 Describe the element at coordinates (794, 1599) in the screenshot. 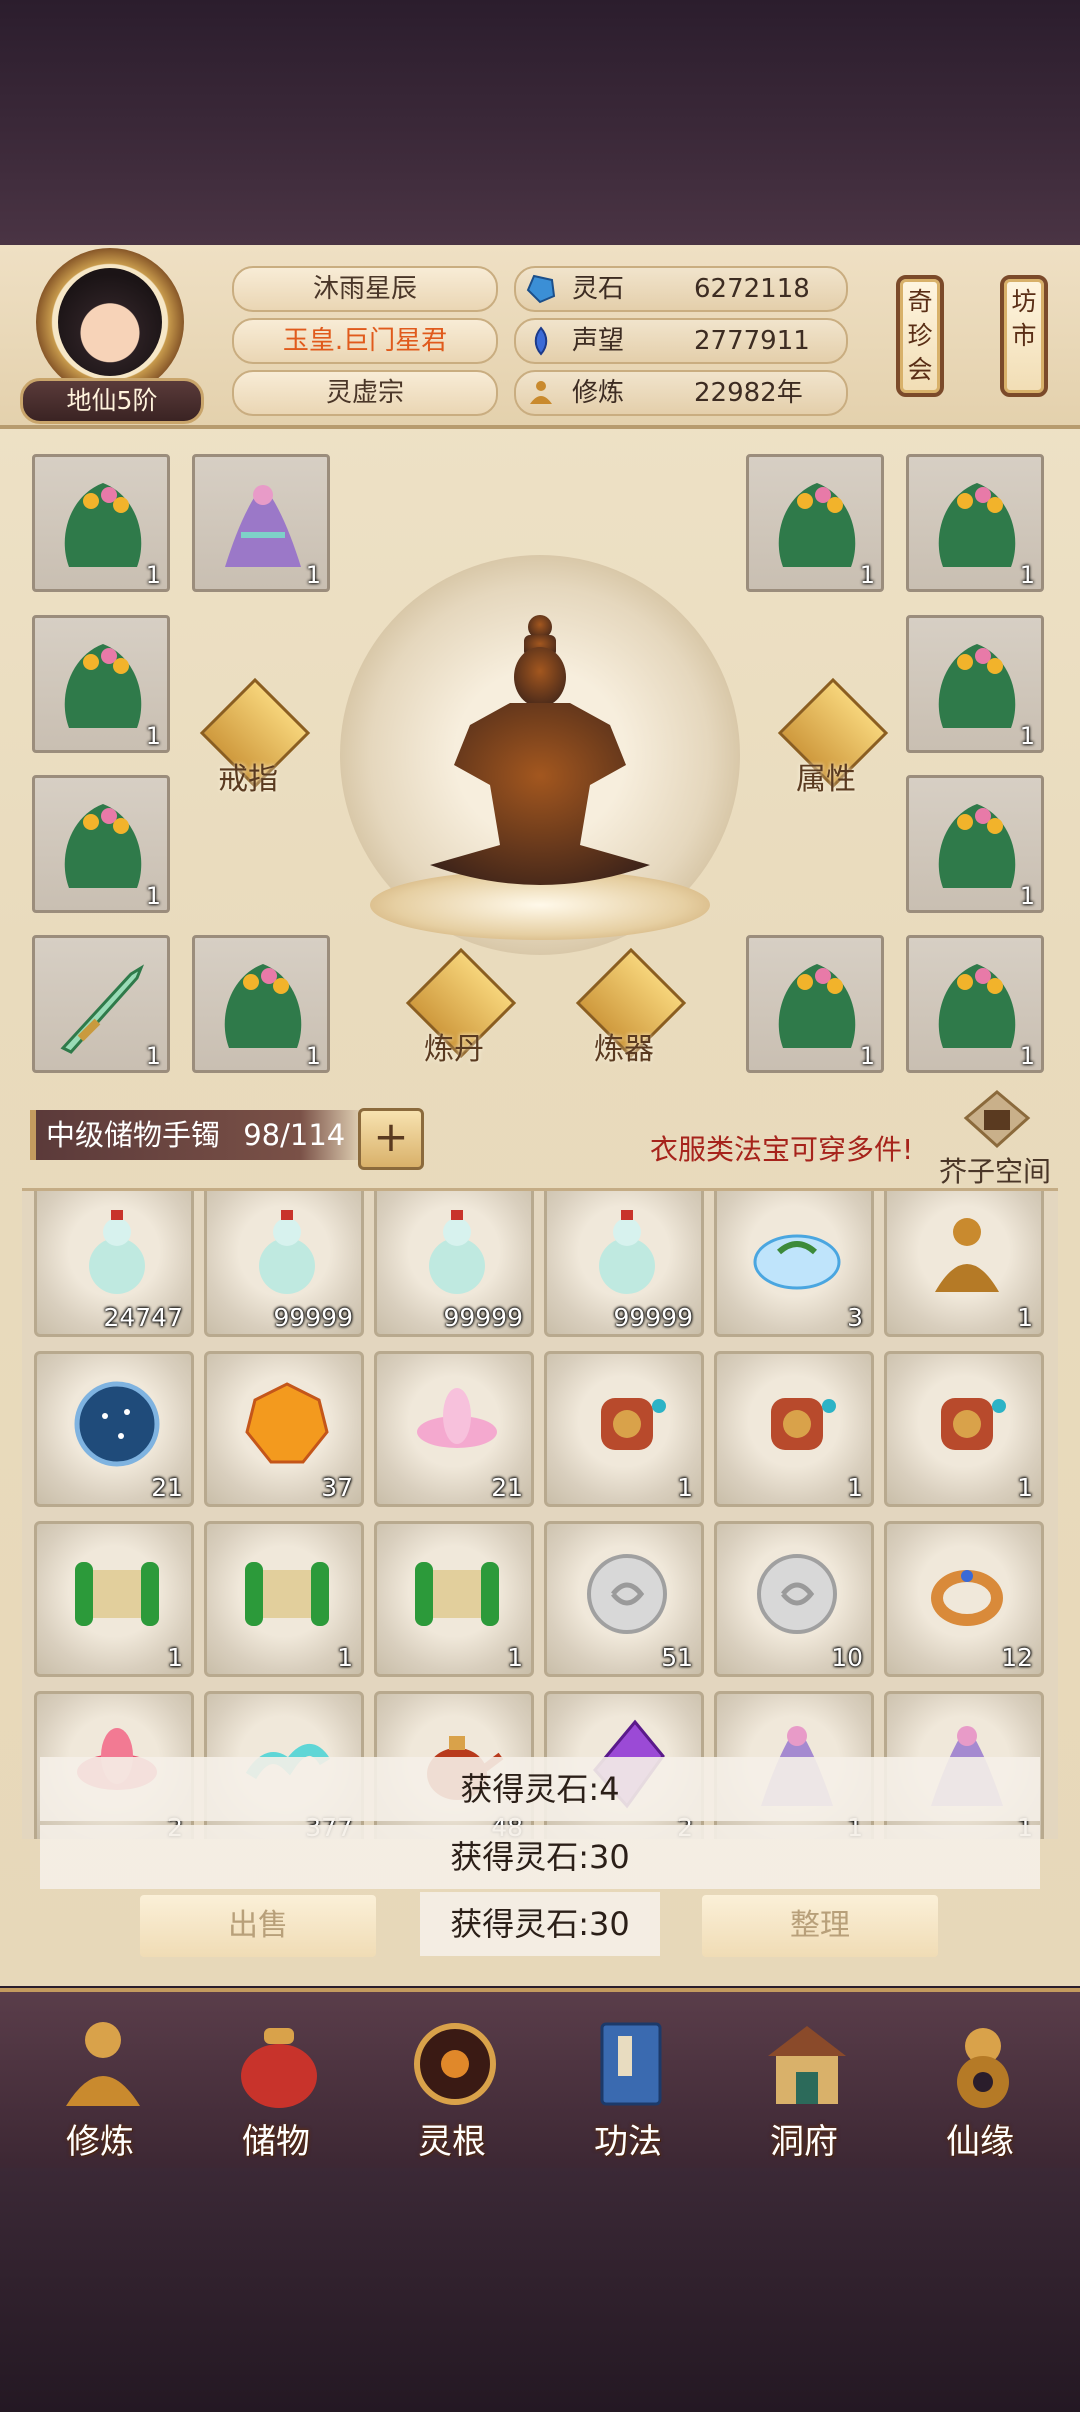

I see `inventory-item: 10` at that location.